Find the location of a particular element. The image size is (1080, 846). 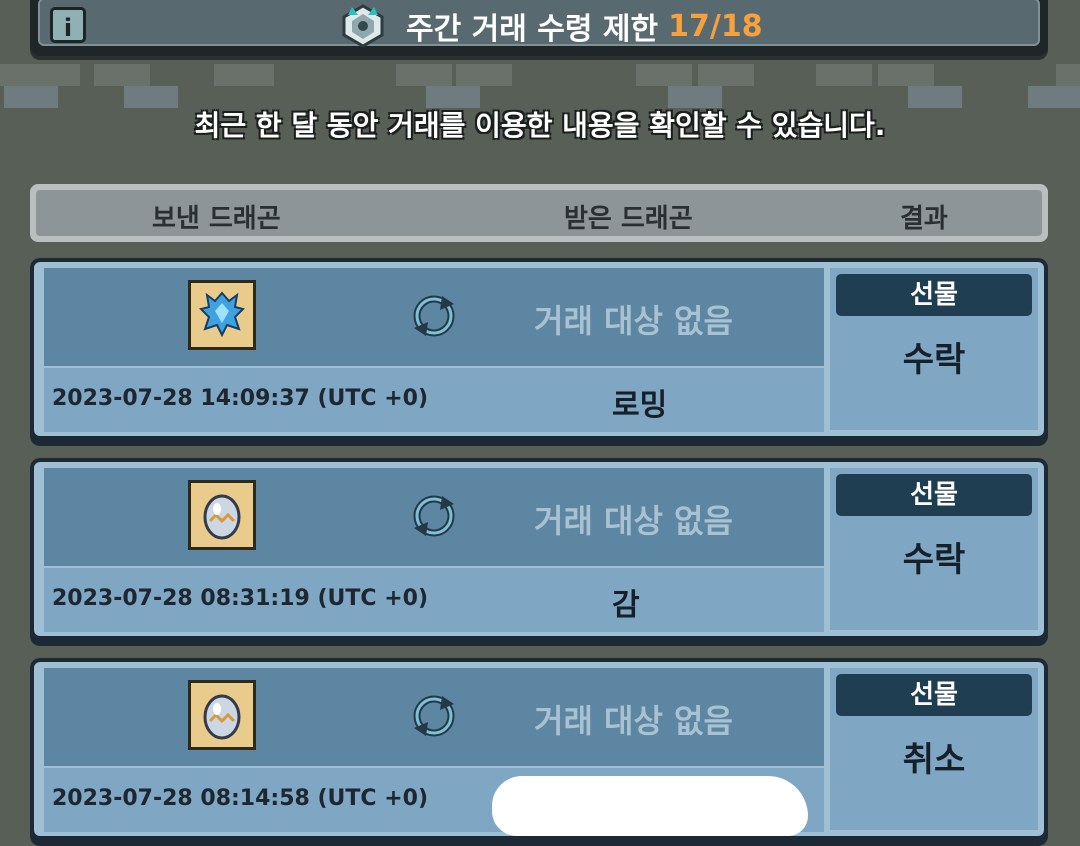

blue-crystal-dragon-icon is located at coordinates (222, 315).